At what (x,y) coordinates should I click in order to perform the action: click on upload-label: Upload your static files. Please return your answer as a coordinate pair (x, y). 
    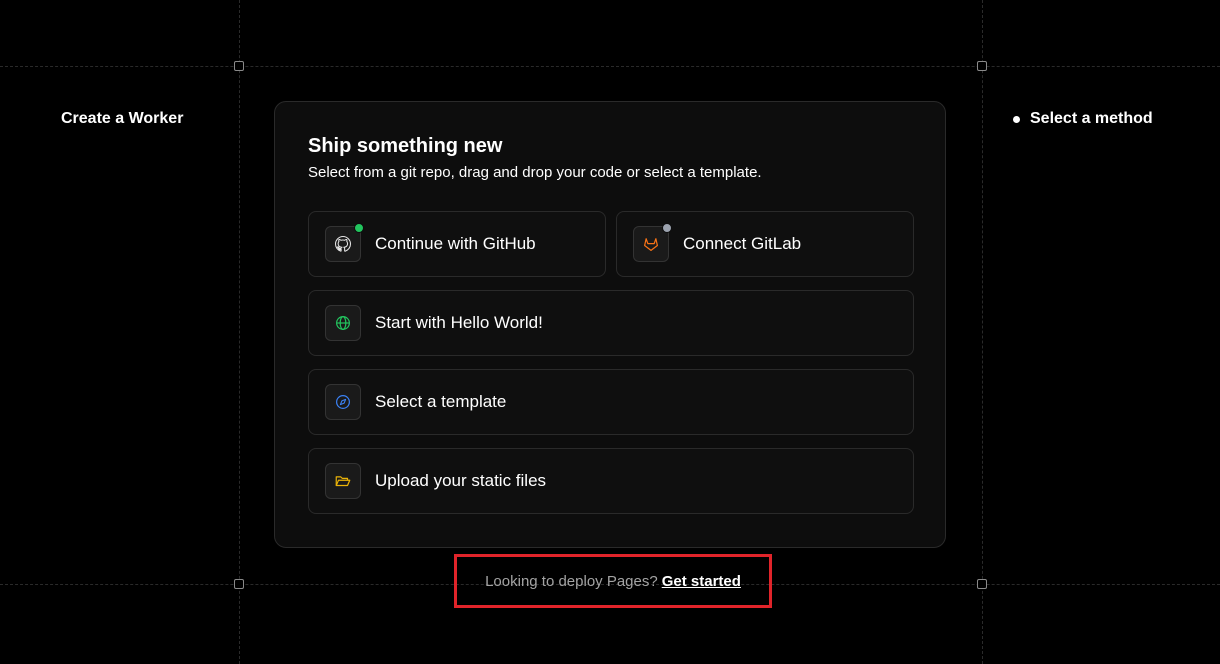
    Looking at the image, I should click on (461, 480).